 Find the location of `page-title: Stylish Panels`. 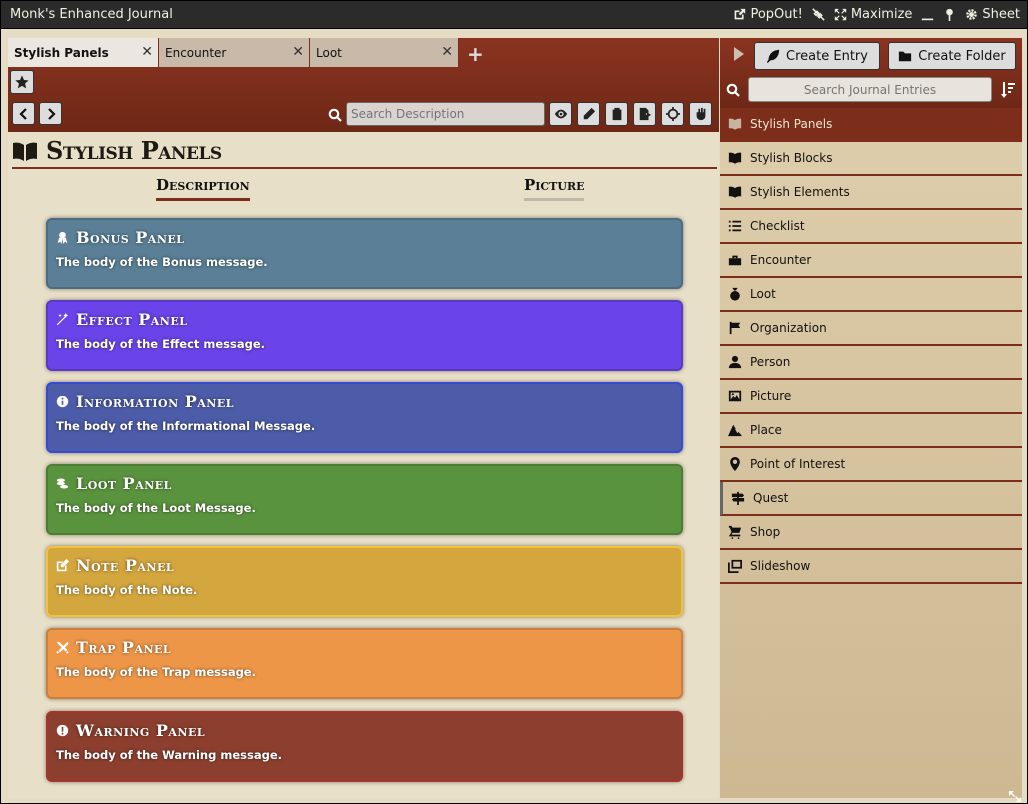

page-title: Stylish Panels is located at coordinates (117, 150).